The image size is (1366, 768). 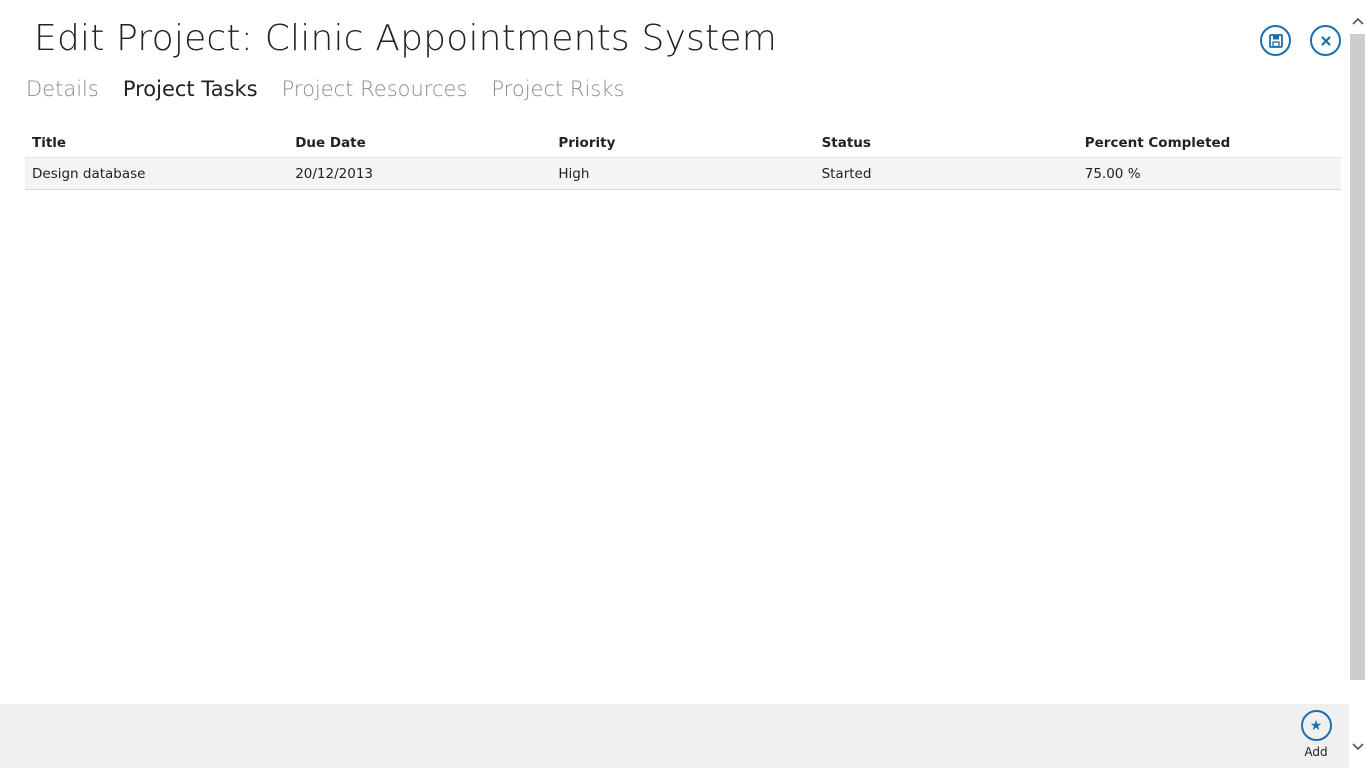 I want to click on tab-project-tasks: Project Tasks, so click(x=190, y=89).